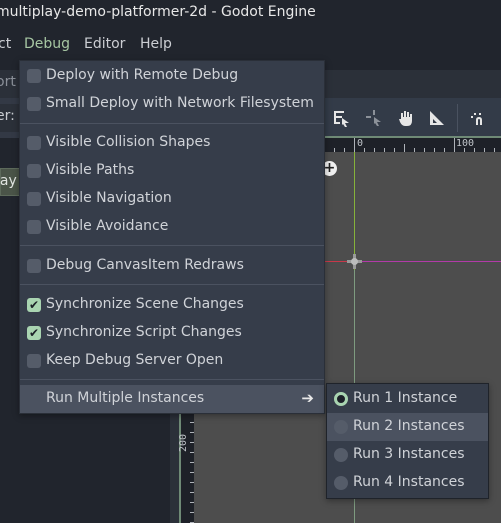 The height and width of the screenshot is (523, 501). Describe the element at coordinates (180, 461) in the screenshot. I see `ruler-guide-line` at that location.